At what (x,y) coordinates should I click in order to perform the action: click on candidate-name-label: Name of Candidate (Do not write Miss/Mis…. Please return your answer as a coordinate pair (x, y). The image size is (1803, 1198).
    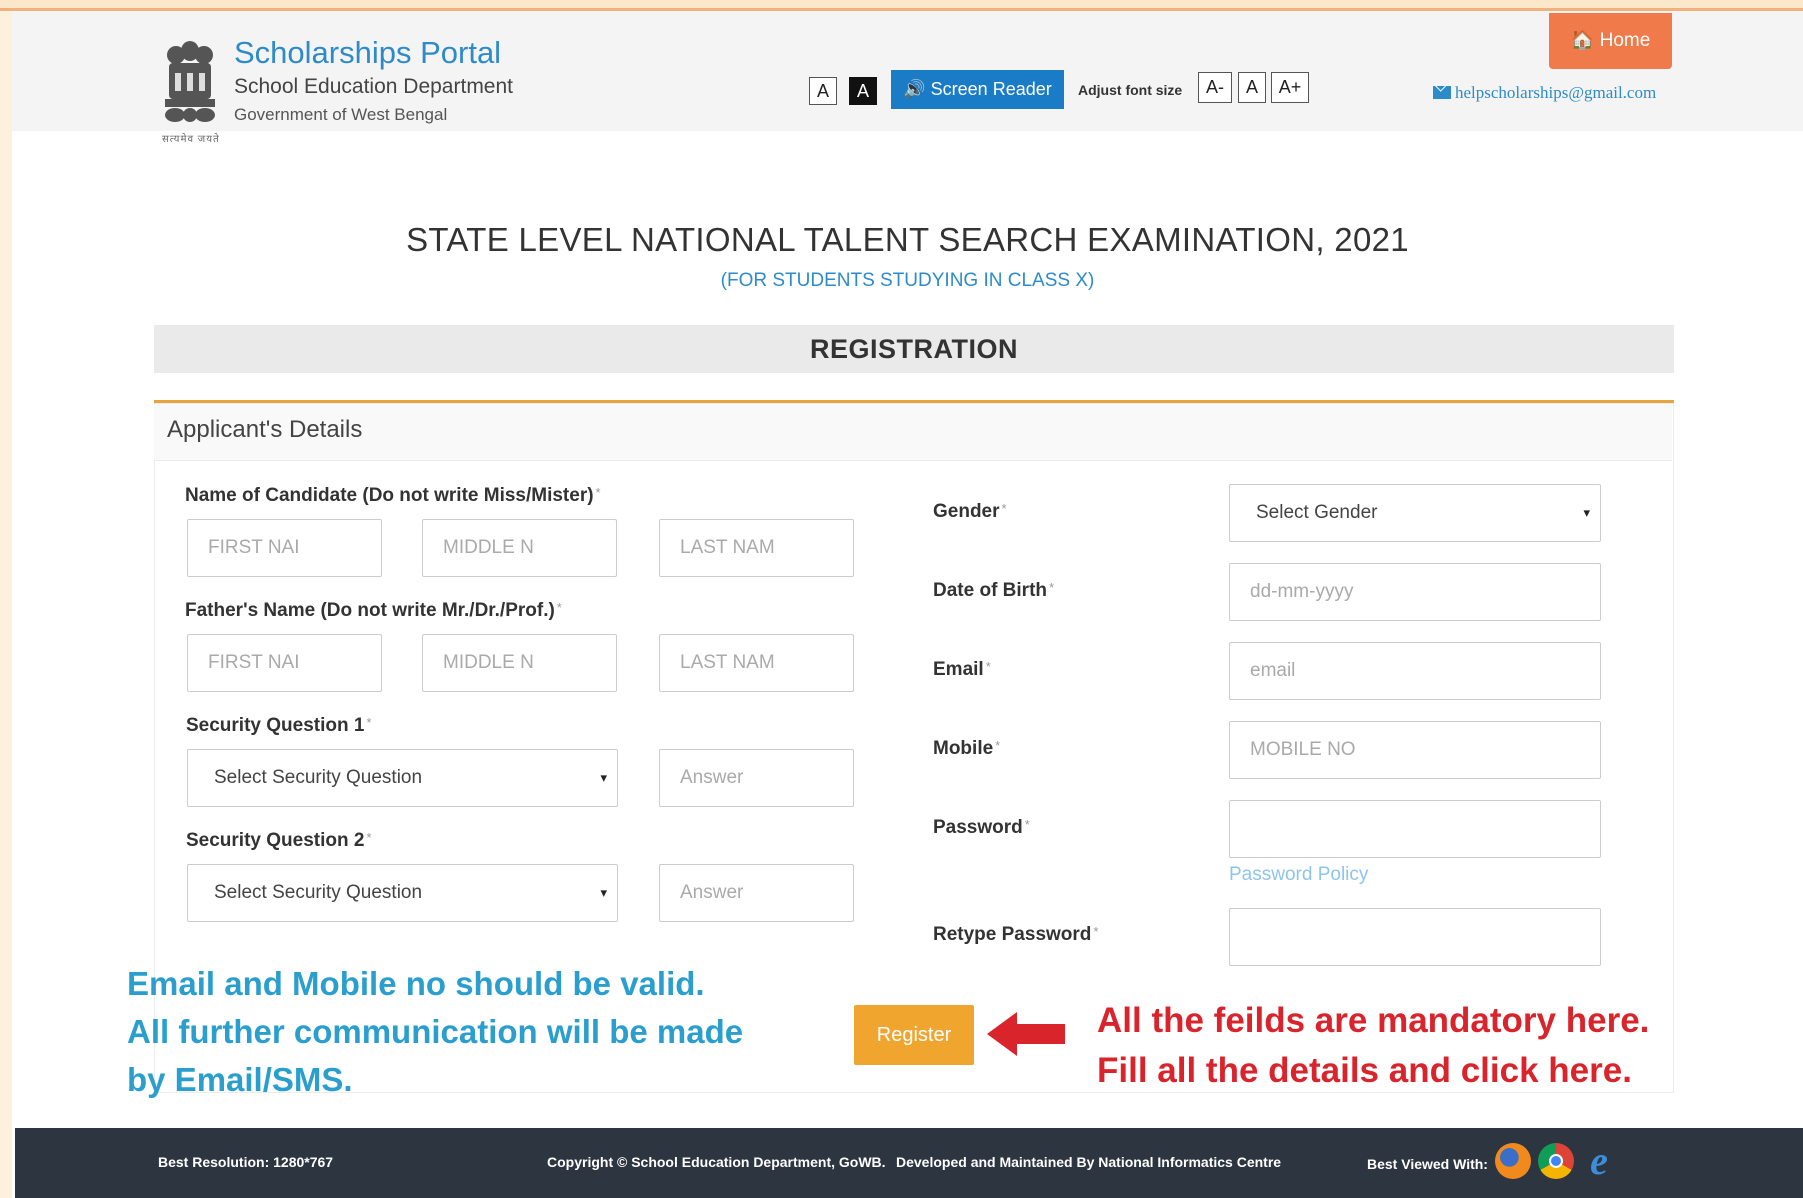
    Looking at the image, I should click on (393, 495).